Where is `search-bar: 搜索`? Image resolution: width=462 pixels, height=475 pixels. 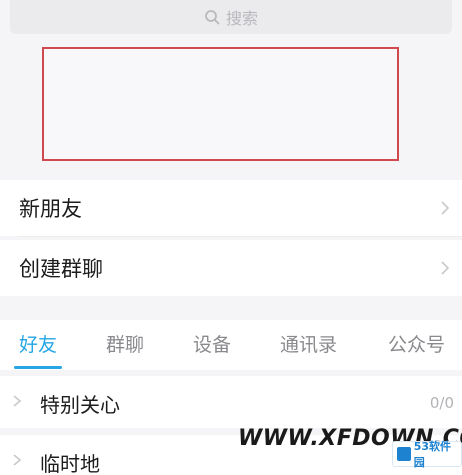
search-bar: 搜索 is located at coordinates (231, 17).